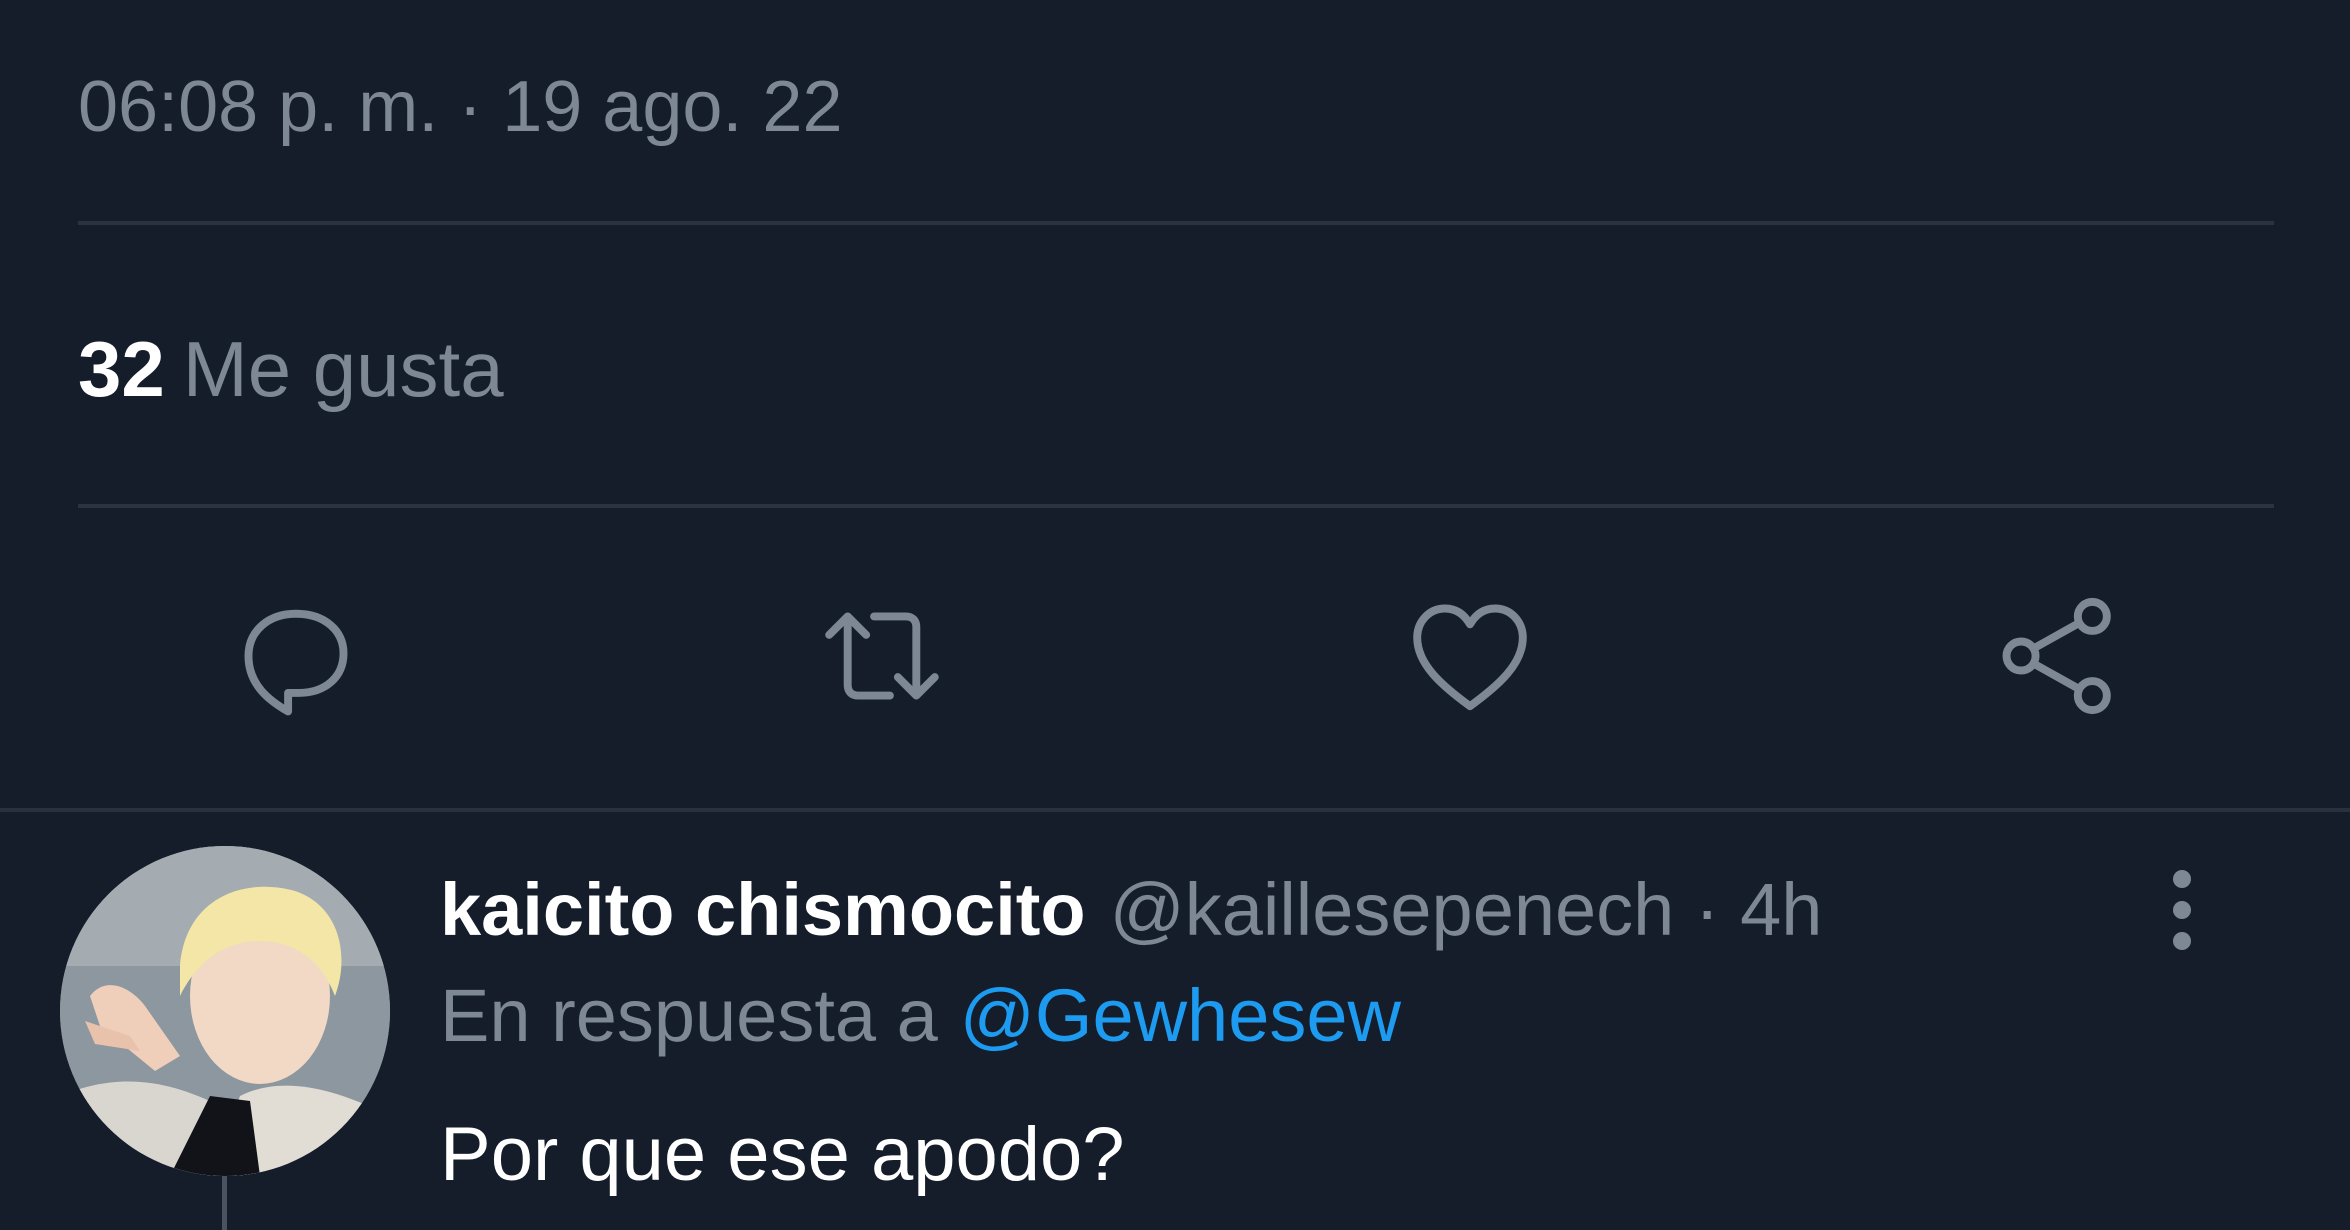 The image size is (2350, 1230). I want to click on reply-text: Por que ese apodo?, so click(782, 1154).